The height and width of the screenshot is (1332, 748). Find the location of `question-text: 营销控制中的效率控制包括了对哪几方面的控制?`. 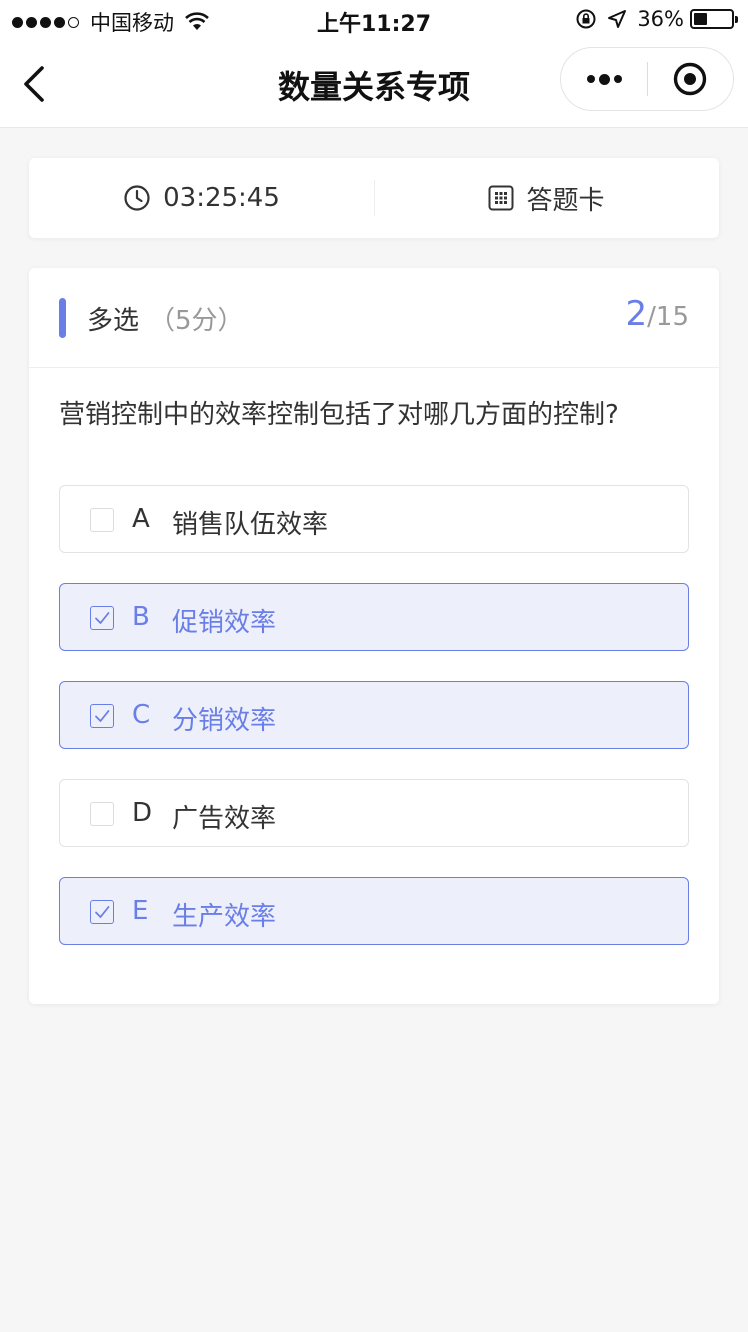

question-text: 营销控制中的效率控制包括了对哪几方面的控制? is located at coordinates (339, 415).